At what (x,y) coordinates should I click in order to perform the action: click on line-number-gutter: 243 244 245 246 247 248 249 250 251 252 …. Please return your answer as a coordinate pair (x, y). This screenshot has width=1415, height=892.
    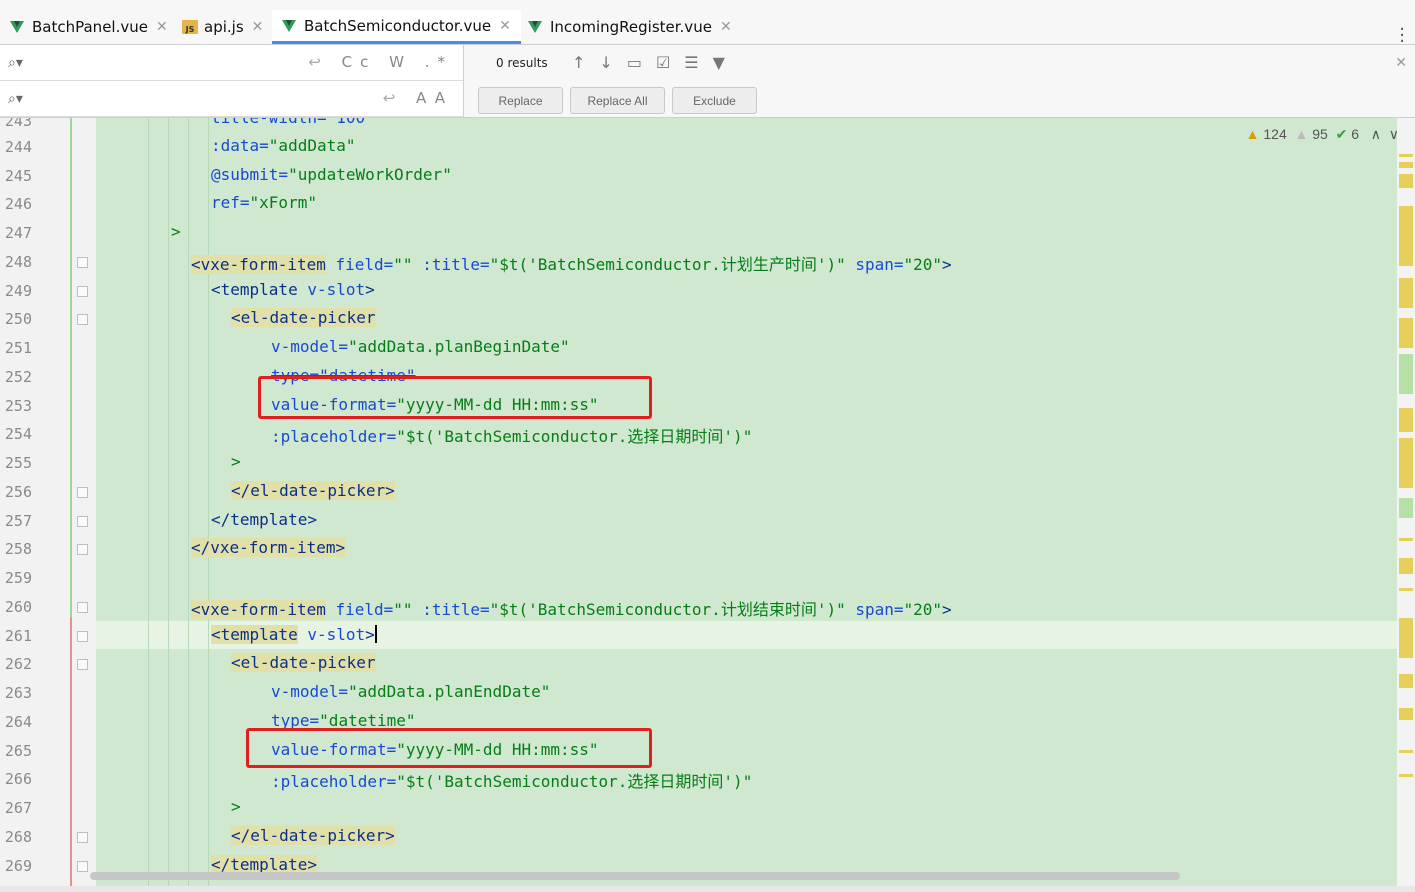
    Looking at the image, I should click on (35, 502).